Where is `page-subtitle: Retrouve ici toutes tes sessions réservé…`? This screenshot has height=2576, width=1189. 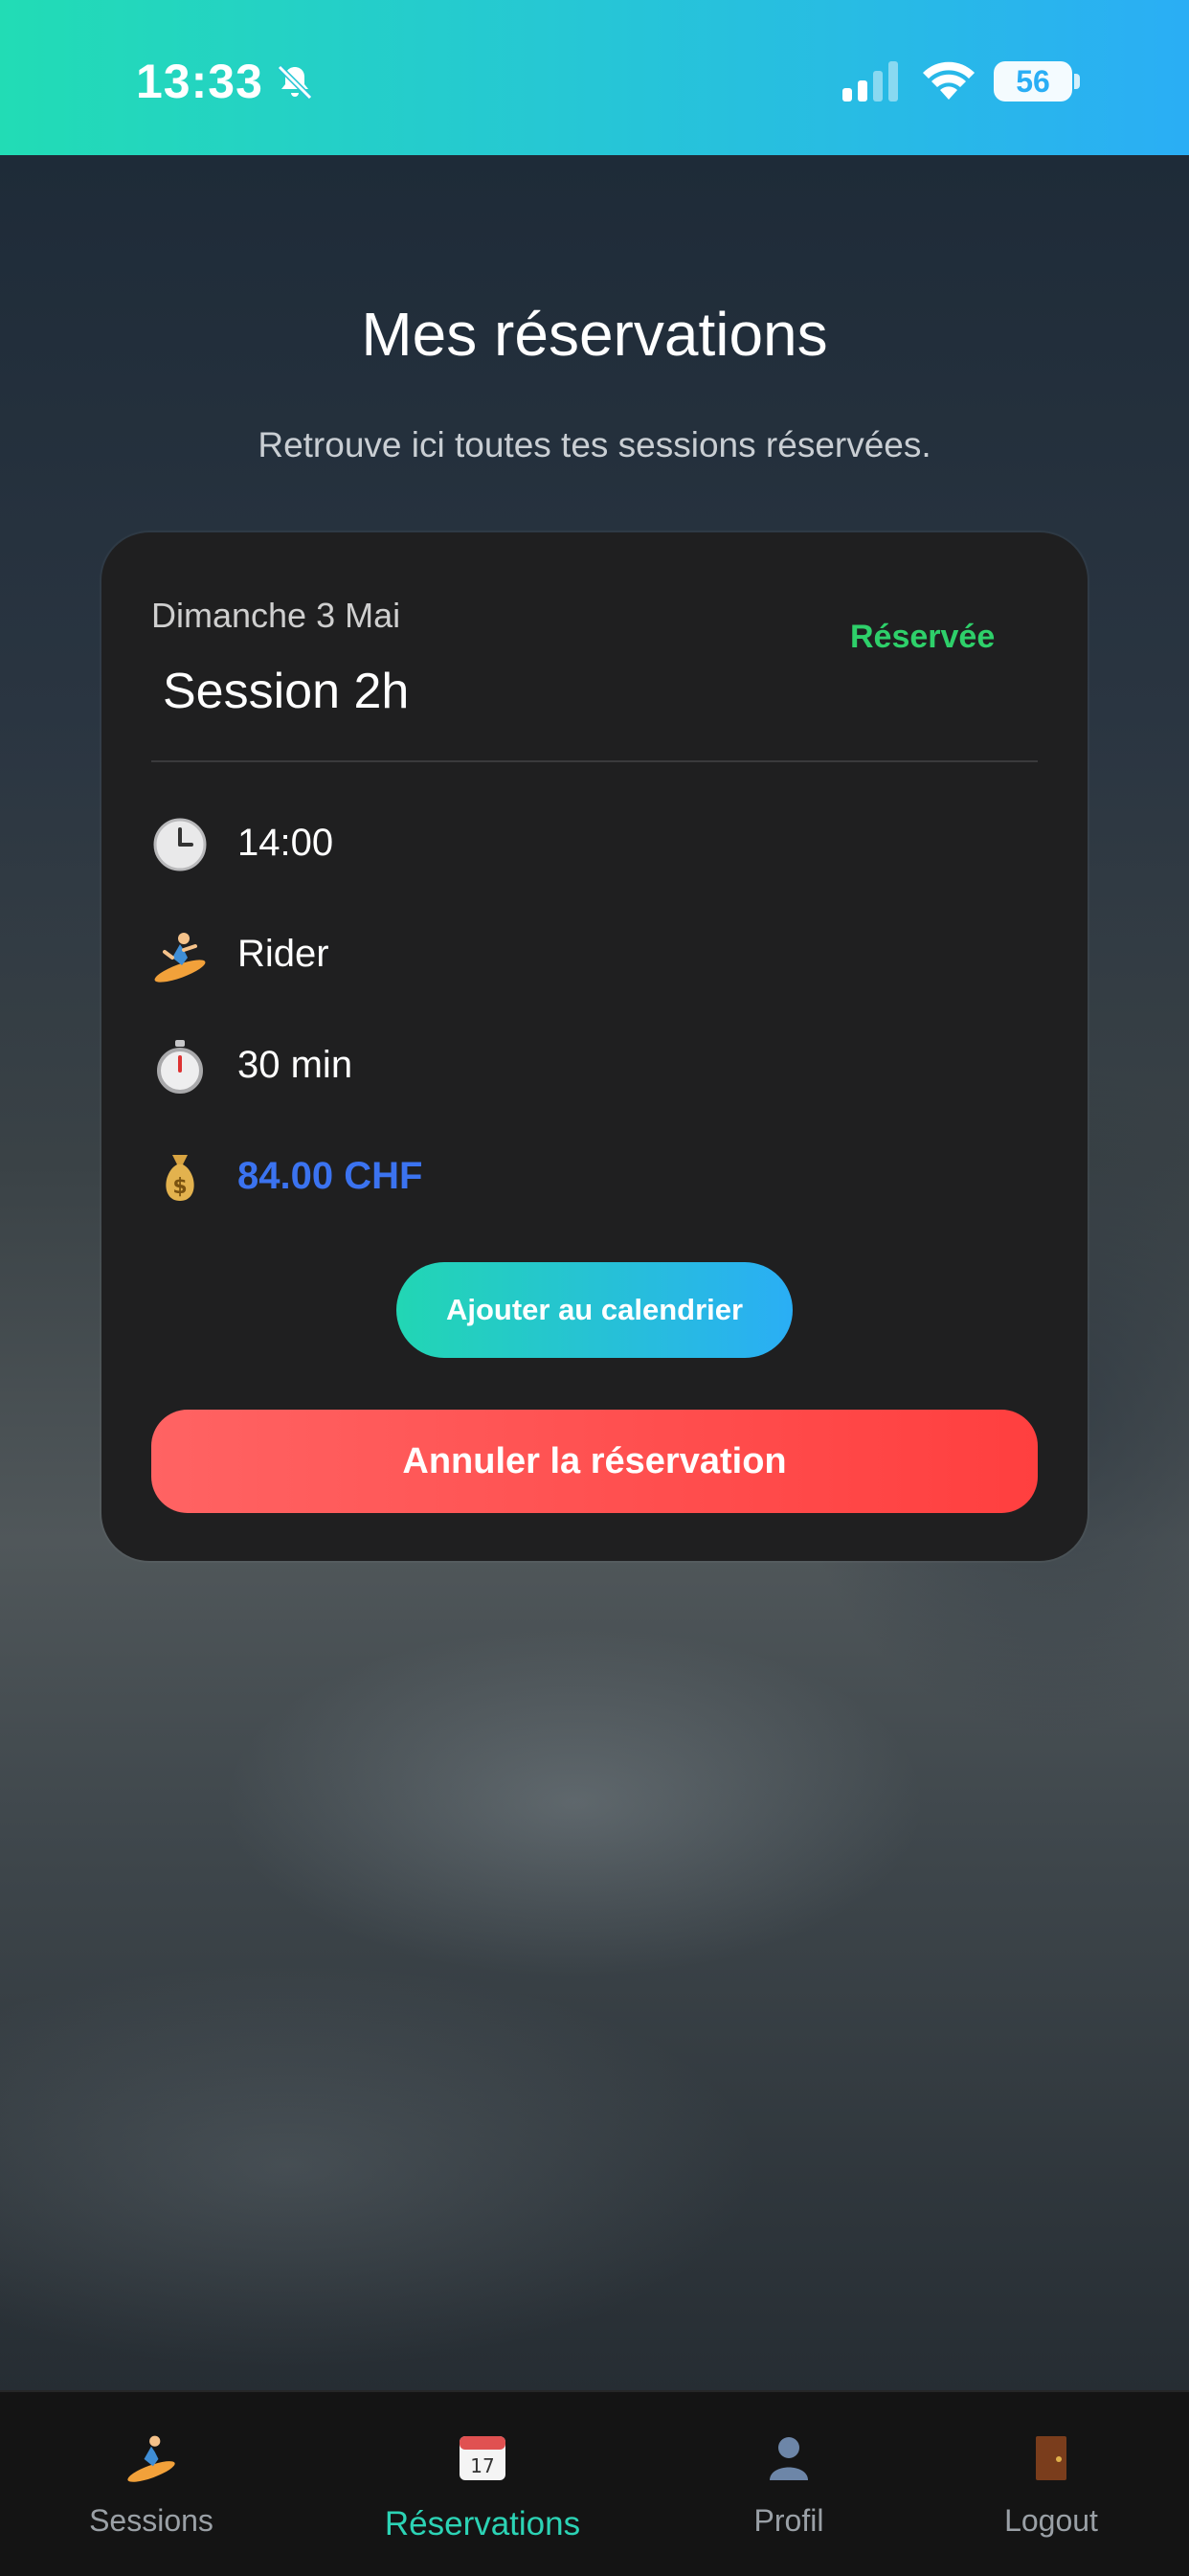 page-subtitle: Retrouve ici toutes tes sessions réservé… is located at coordinates (594, 444).